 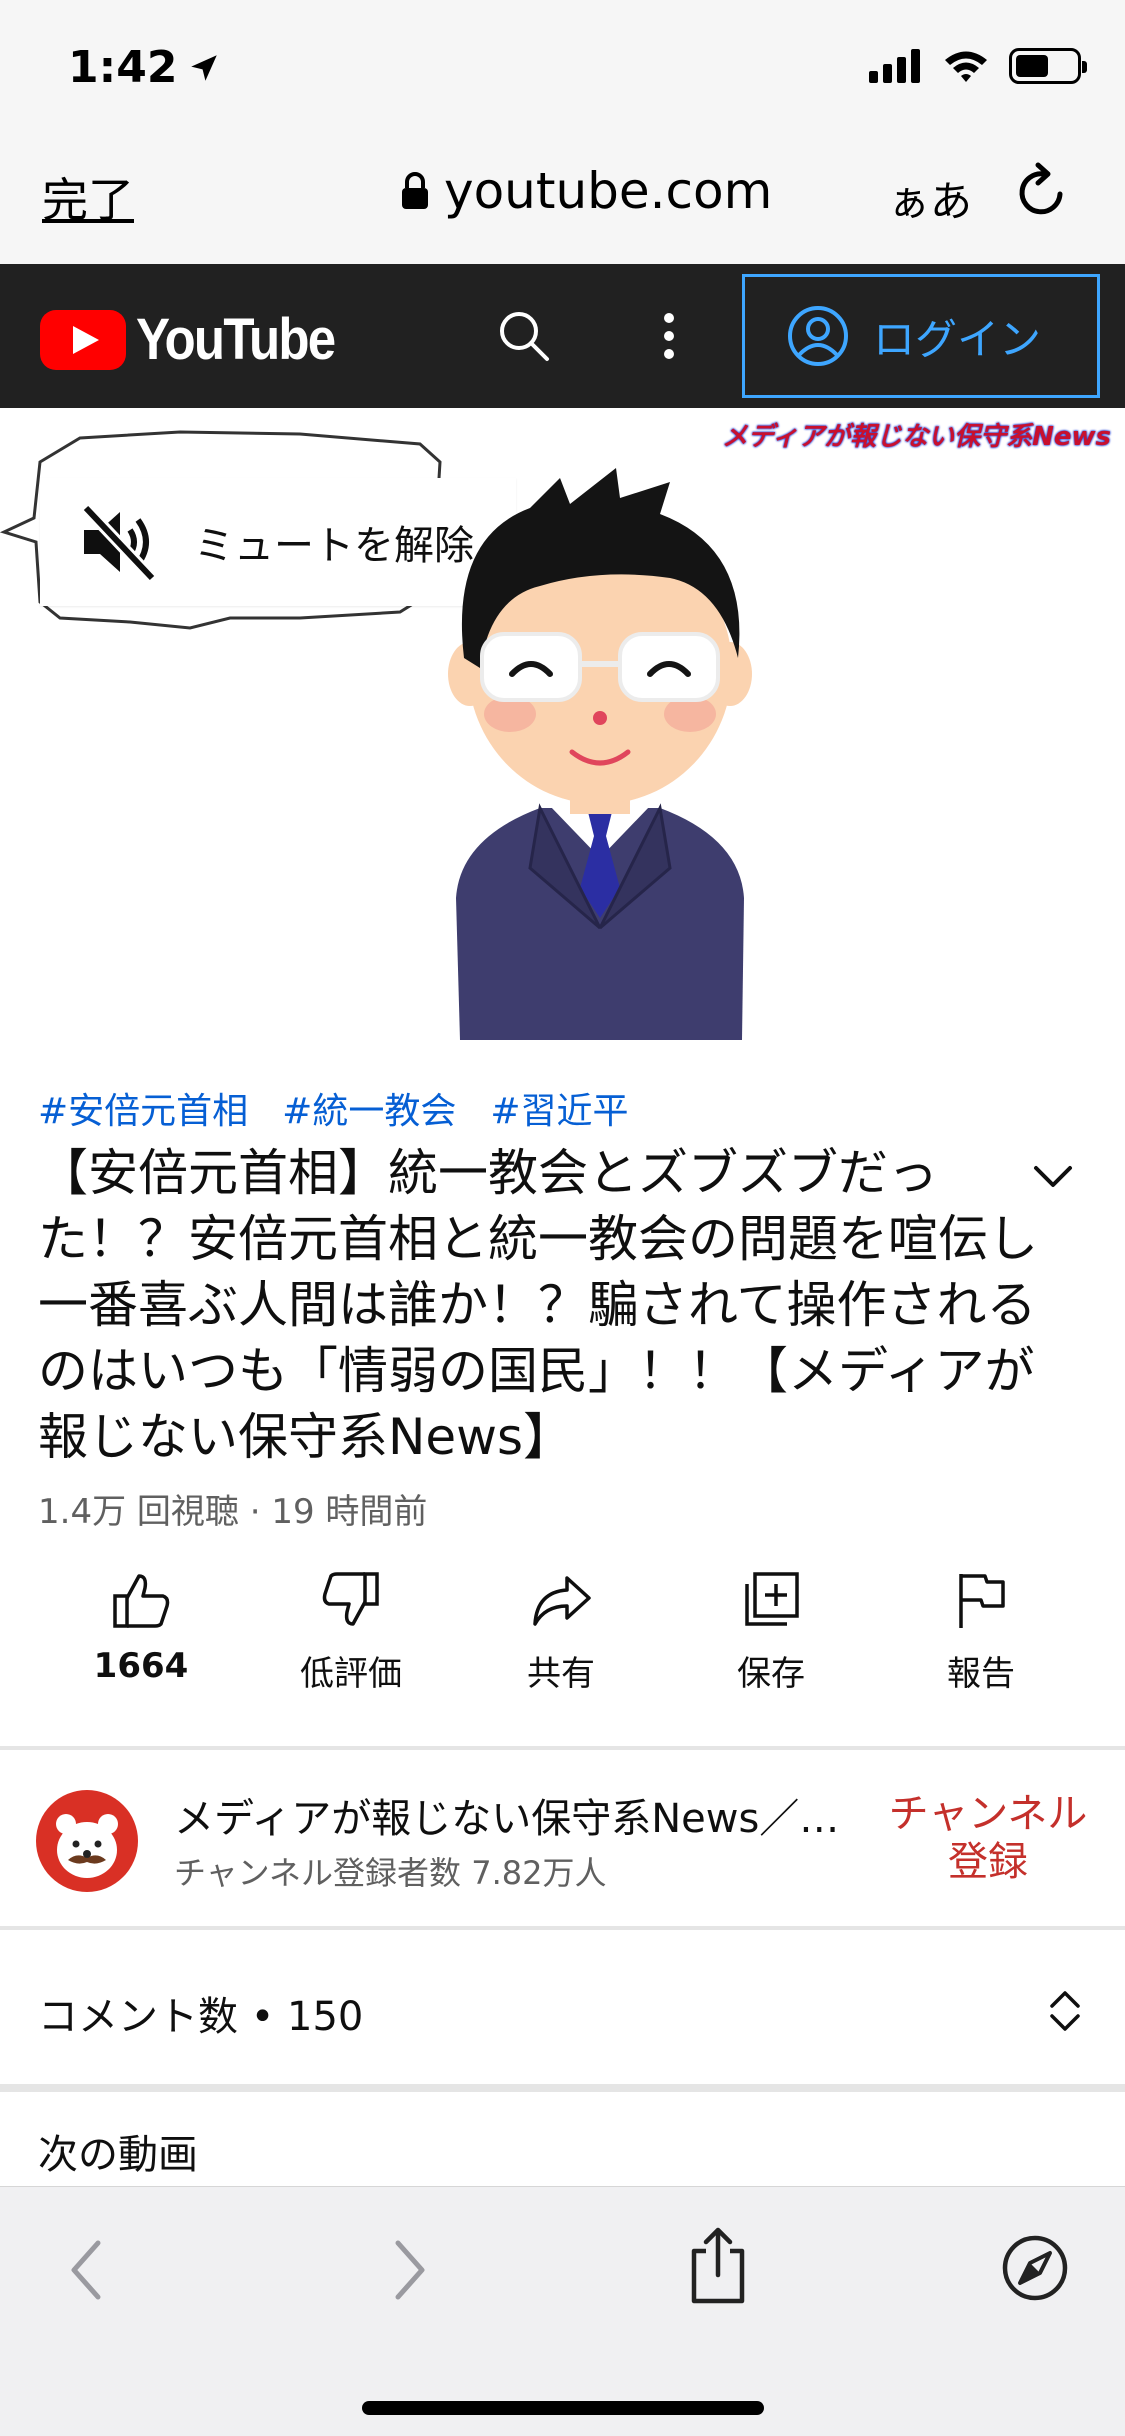 I want to click on lock-icon, so click(x=415, y=190).